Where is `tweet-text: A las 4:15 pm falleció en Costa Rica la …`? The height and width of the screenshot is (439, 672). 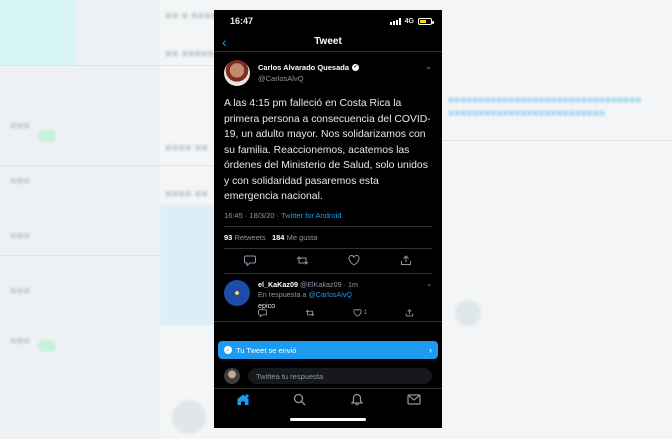 tweet-text: A las 4:15 pm falleció en Costa Rica la … is located at coordinates (327, 150).